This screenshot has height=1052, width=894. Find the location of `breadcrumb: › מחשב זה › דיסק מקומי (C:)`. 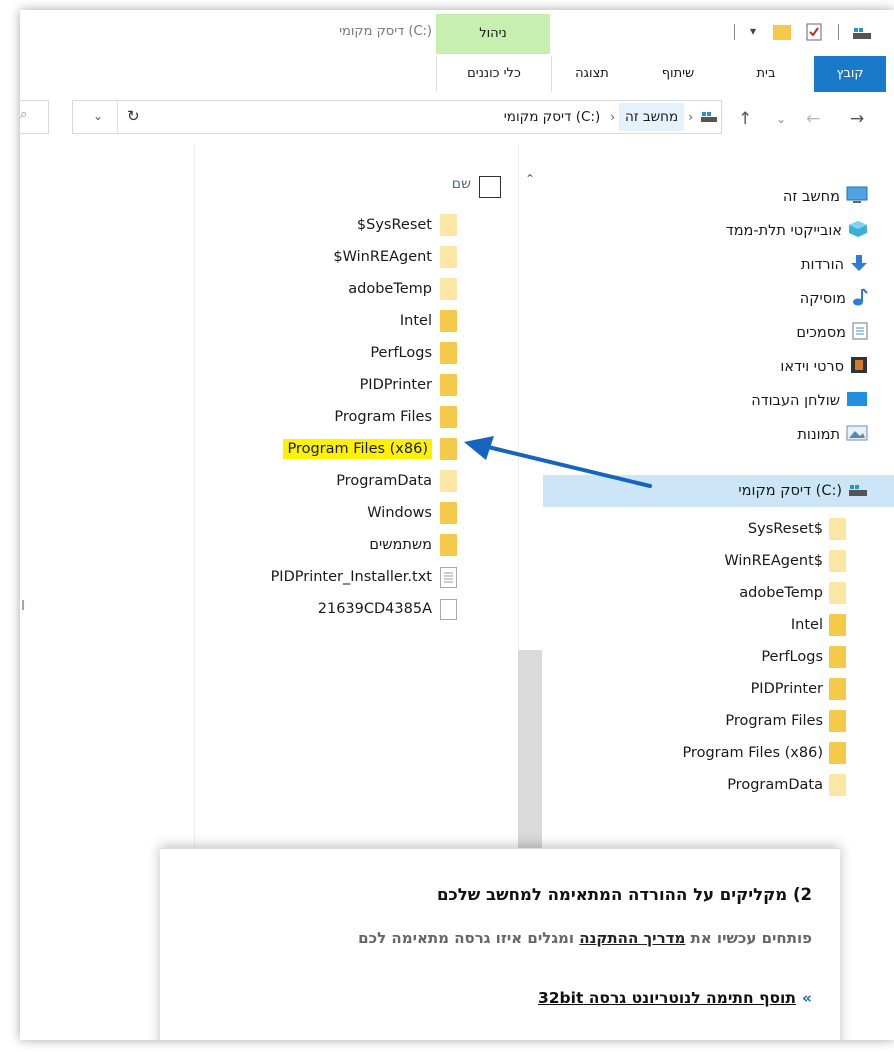

breadcrumb: › מחשב זה › דיסק מקומי (C:) is located at coordinates (609, 117).